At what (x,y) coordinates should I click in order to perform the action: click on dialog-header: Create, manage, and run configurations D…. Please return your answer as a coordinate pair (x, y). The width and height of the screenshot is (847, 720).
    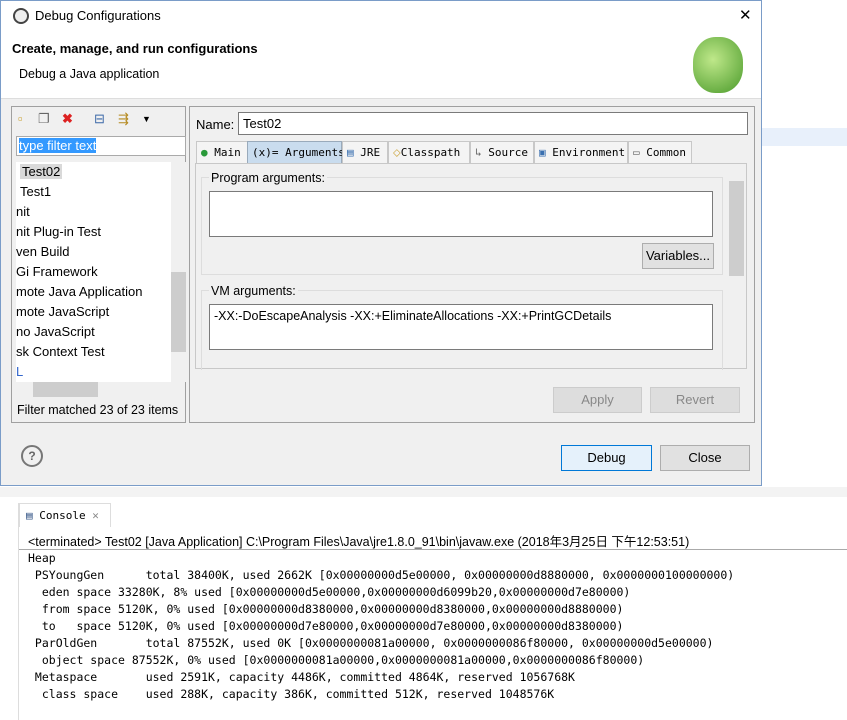
    Looking at the image, I should click on (381, 65).